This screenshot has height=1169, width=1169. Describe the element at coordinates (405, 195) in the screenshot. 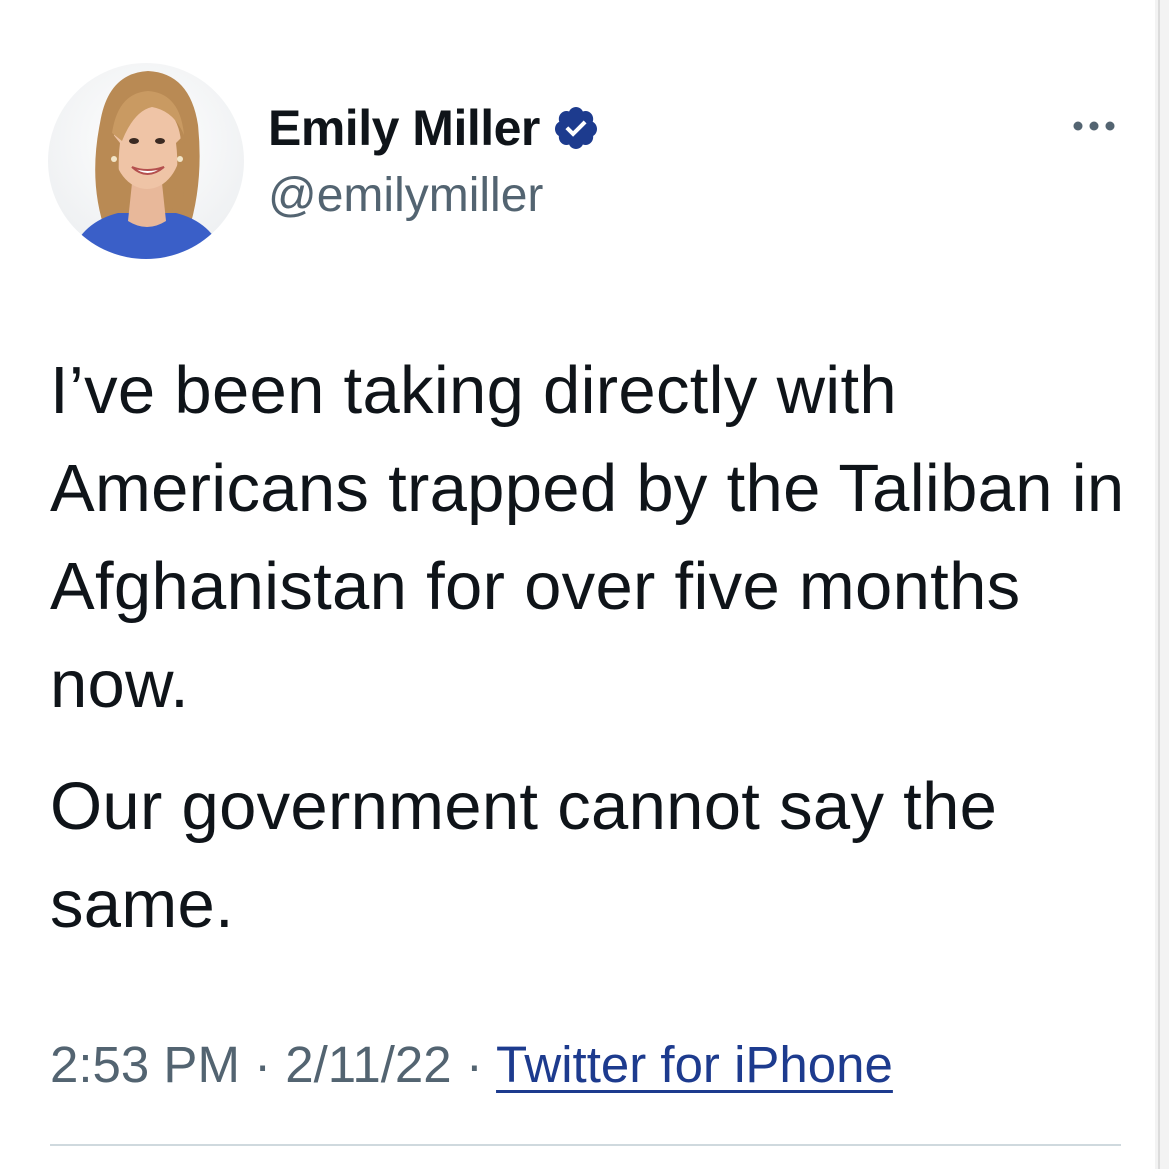

I see `author-handle: @emilymiller` at that location.